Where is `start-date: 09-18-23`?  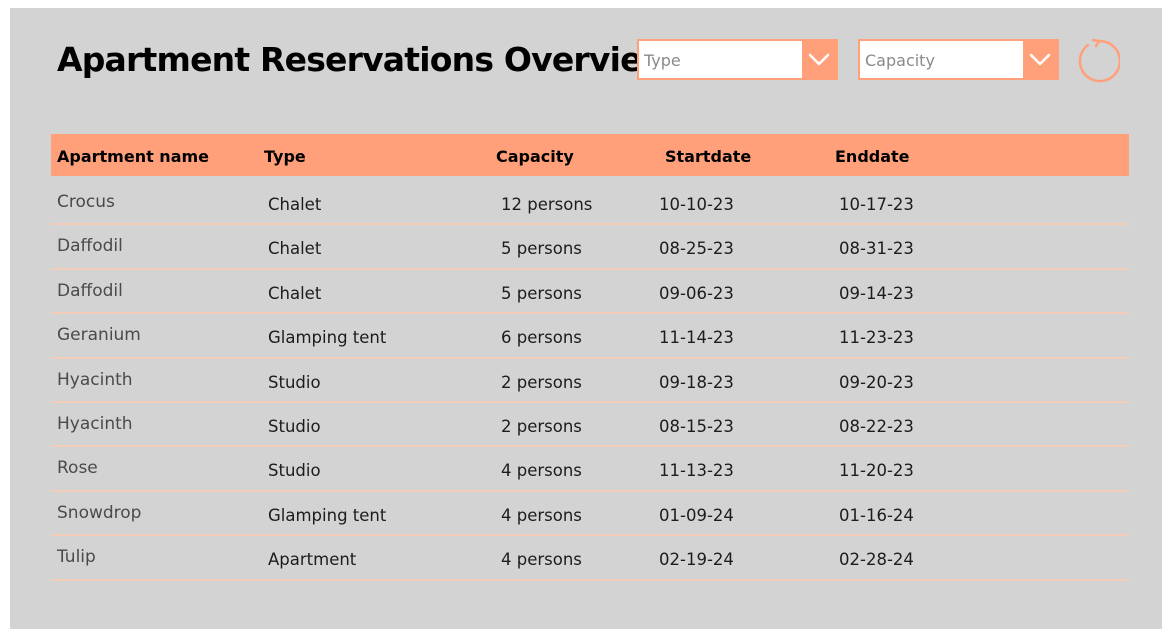 start-date: 09-18-23 is located at coordinates (696, 382).